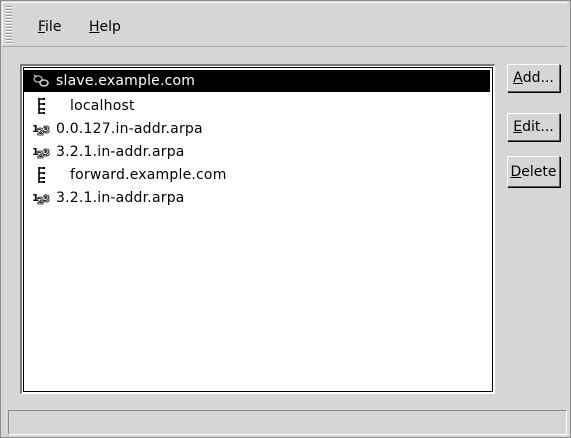 This screenshot has height=438, width=571. I want to click on menu-file-accel: F, so click(42, 27).